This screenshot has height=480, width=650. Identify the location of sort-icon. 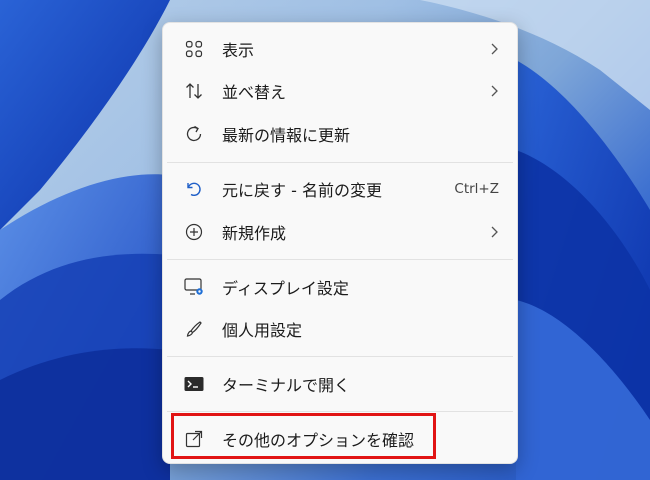
(194, 91).